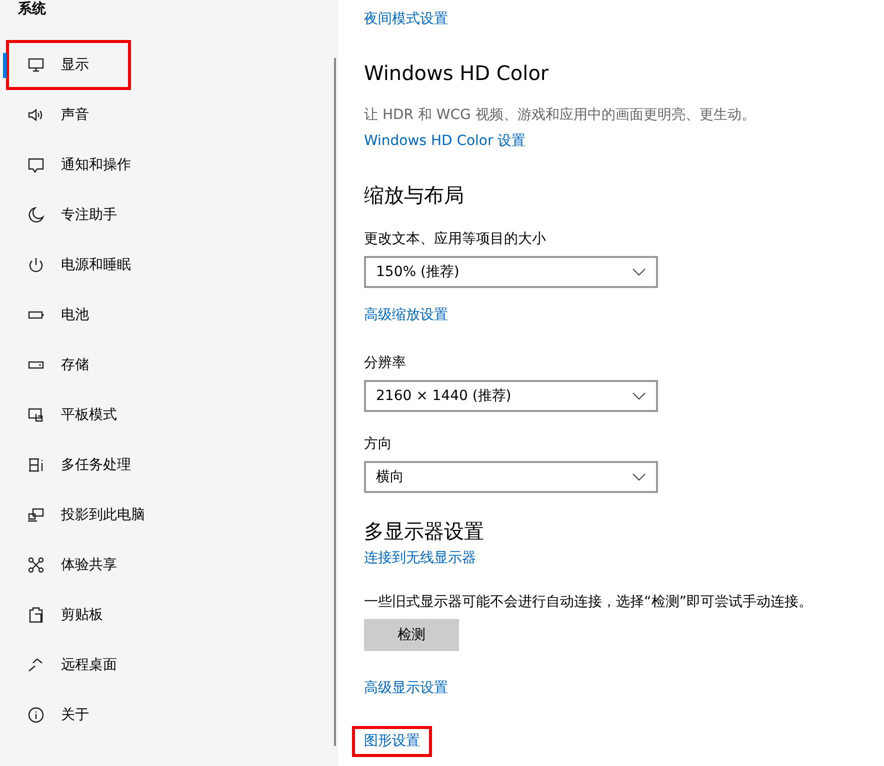 The image size is (884, 766). Describe the element at coordinates (36, 665) in the screenshot. I see `remote-icon` at that location.